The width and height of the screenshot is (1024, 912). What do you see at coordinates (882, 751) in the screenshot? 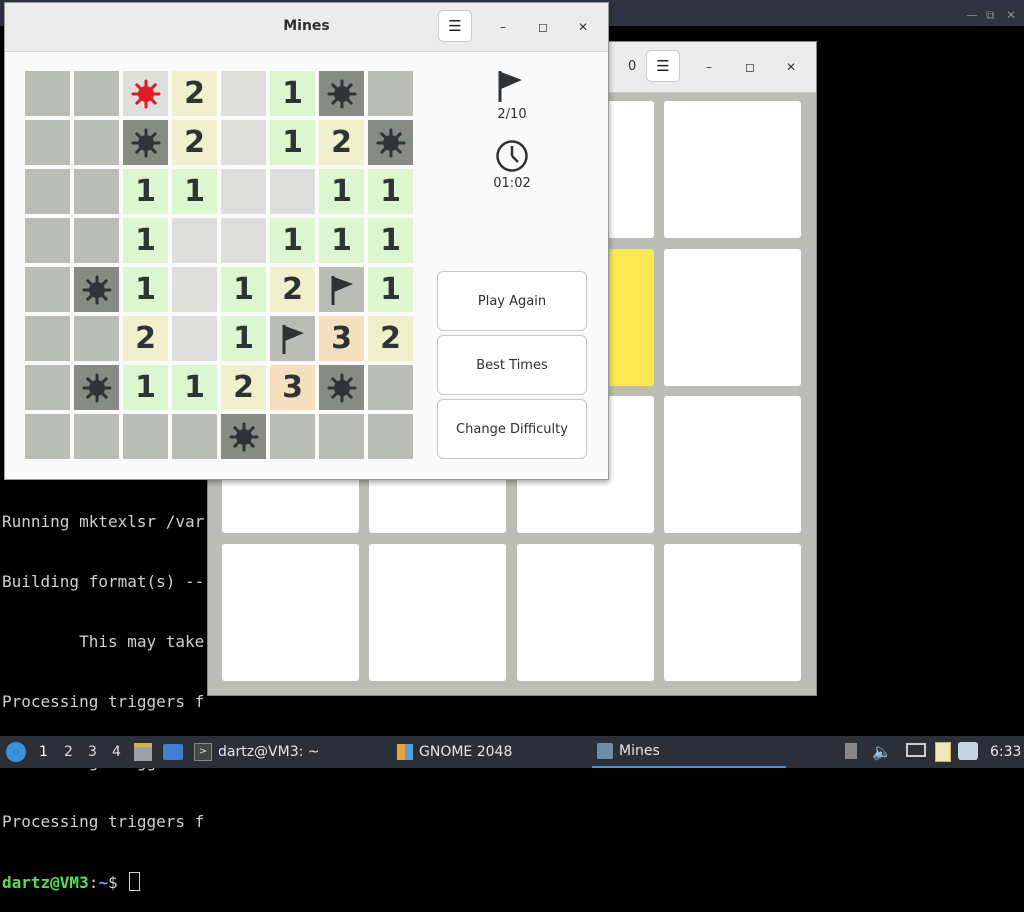
I see `volume-icon: 🔈` at bounding box center [882, 751].